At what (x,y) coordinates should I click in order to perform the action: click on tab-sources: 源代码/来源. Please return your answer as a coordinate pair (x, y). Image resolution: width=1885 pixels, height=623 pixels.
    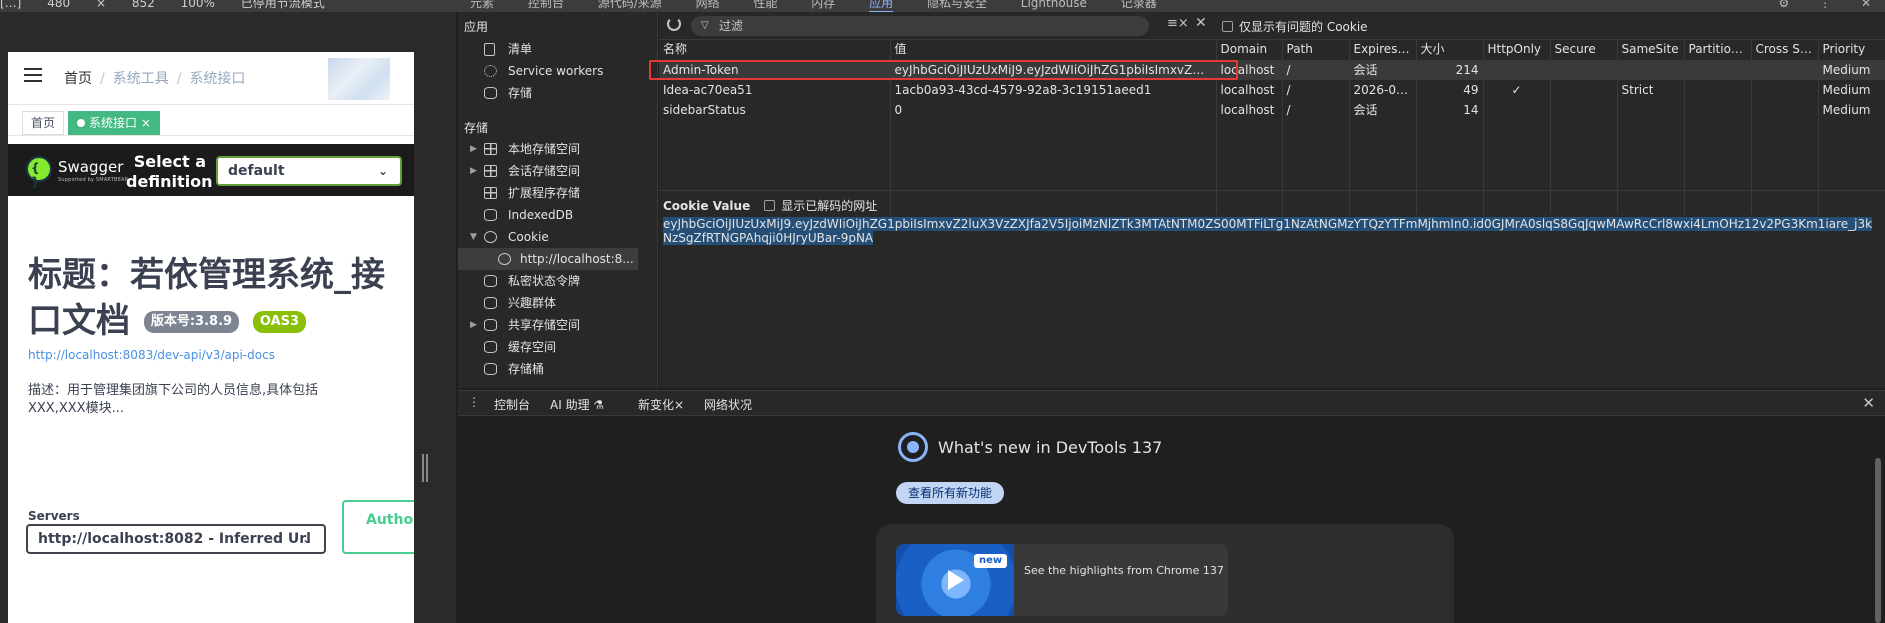
    Looking at the image, I should click on (630, 5).